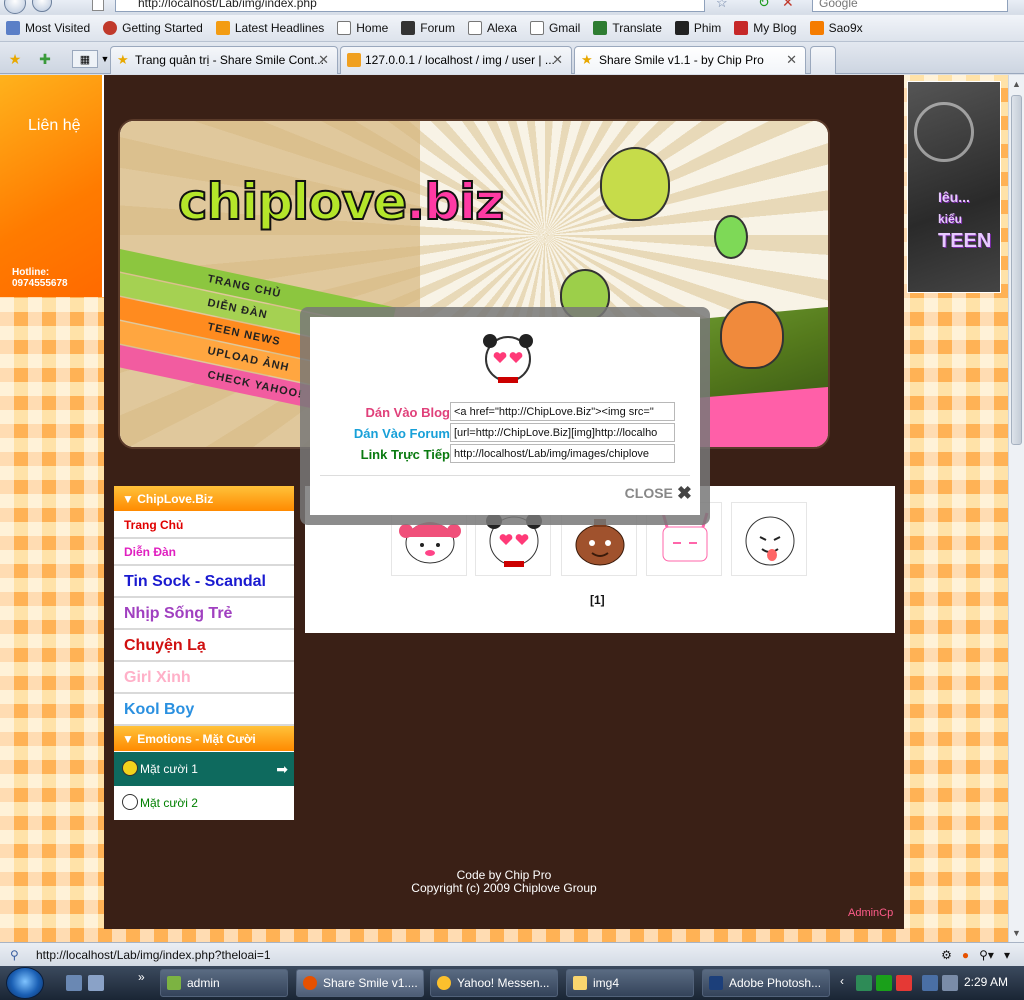 Image resolution: width=1024 pixels, height=1000 pixels. I want to click on tray-app-icon, so click(864, 983).